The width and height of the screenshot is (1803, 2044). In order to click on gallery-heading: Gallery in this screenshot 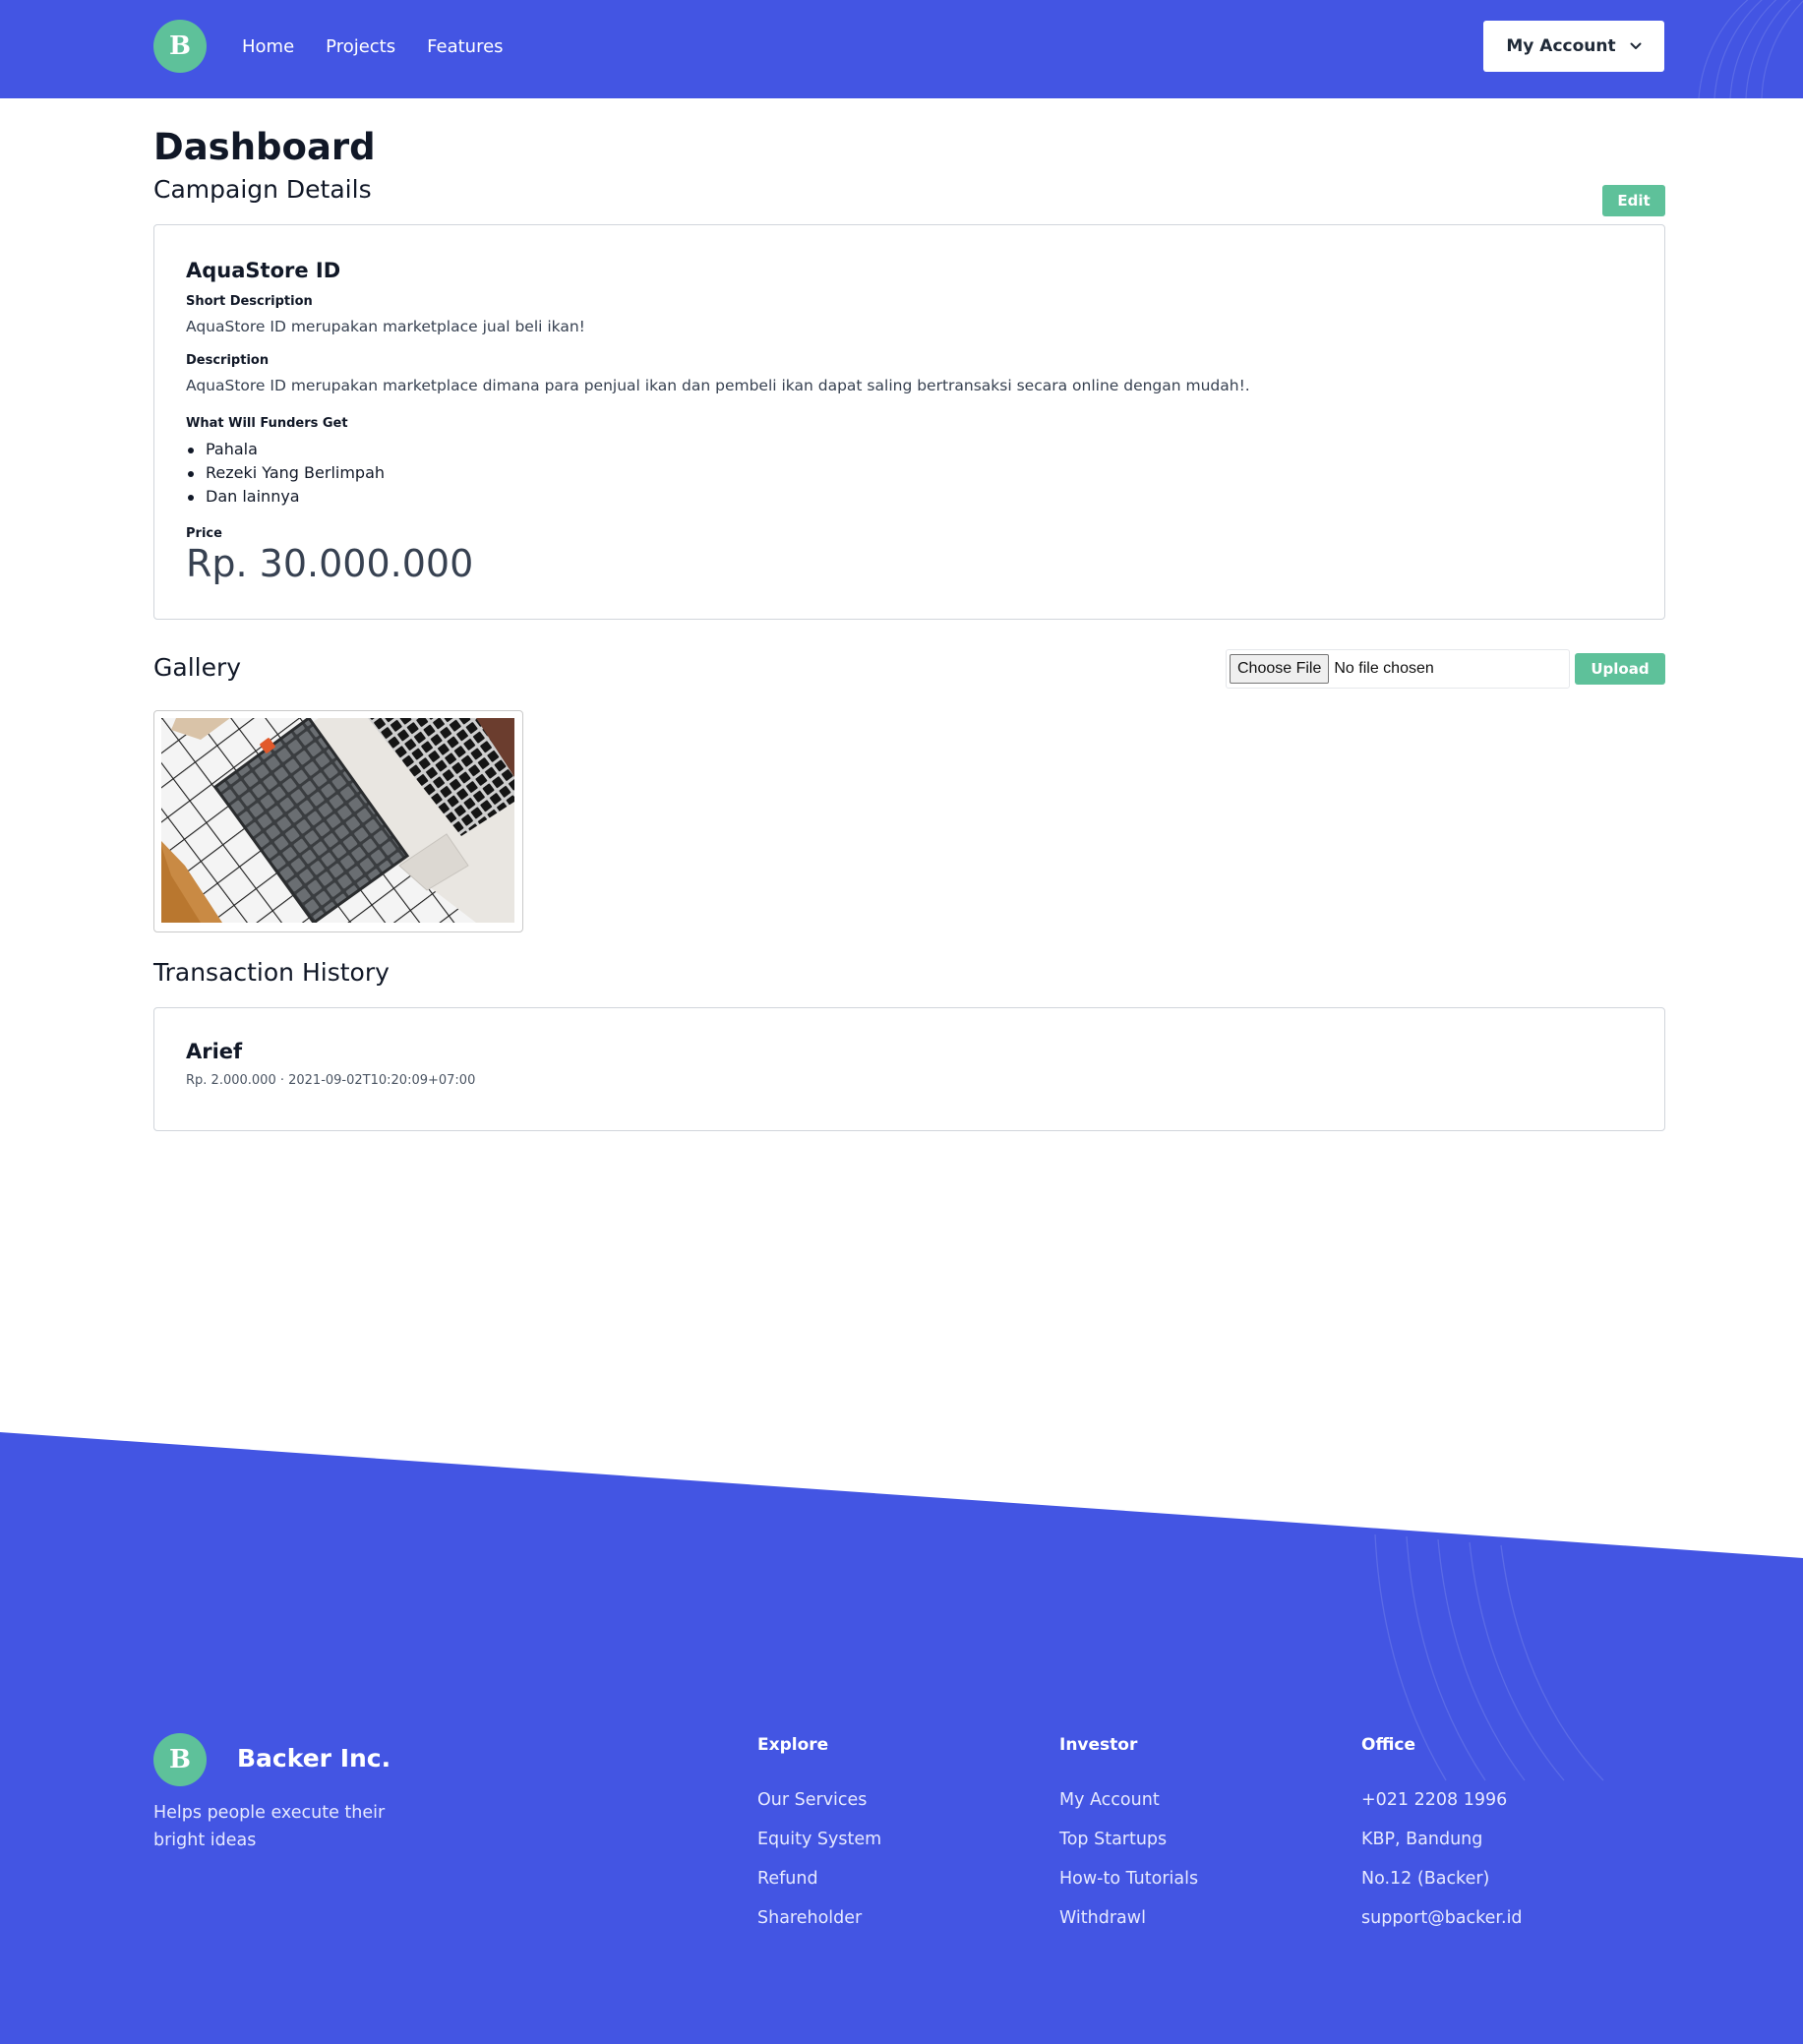, I will do `click(197, 667)`.